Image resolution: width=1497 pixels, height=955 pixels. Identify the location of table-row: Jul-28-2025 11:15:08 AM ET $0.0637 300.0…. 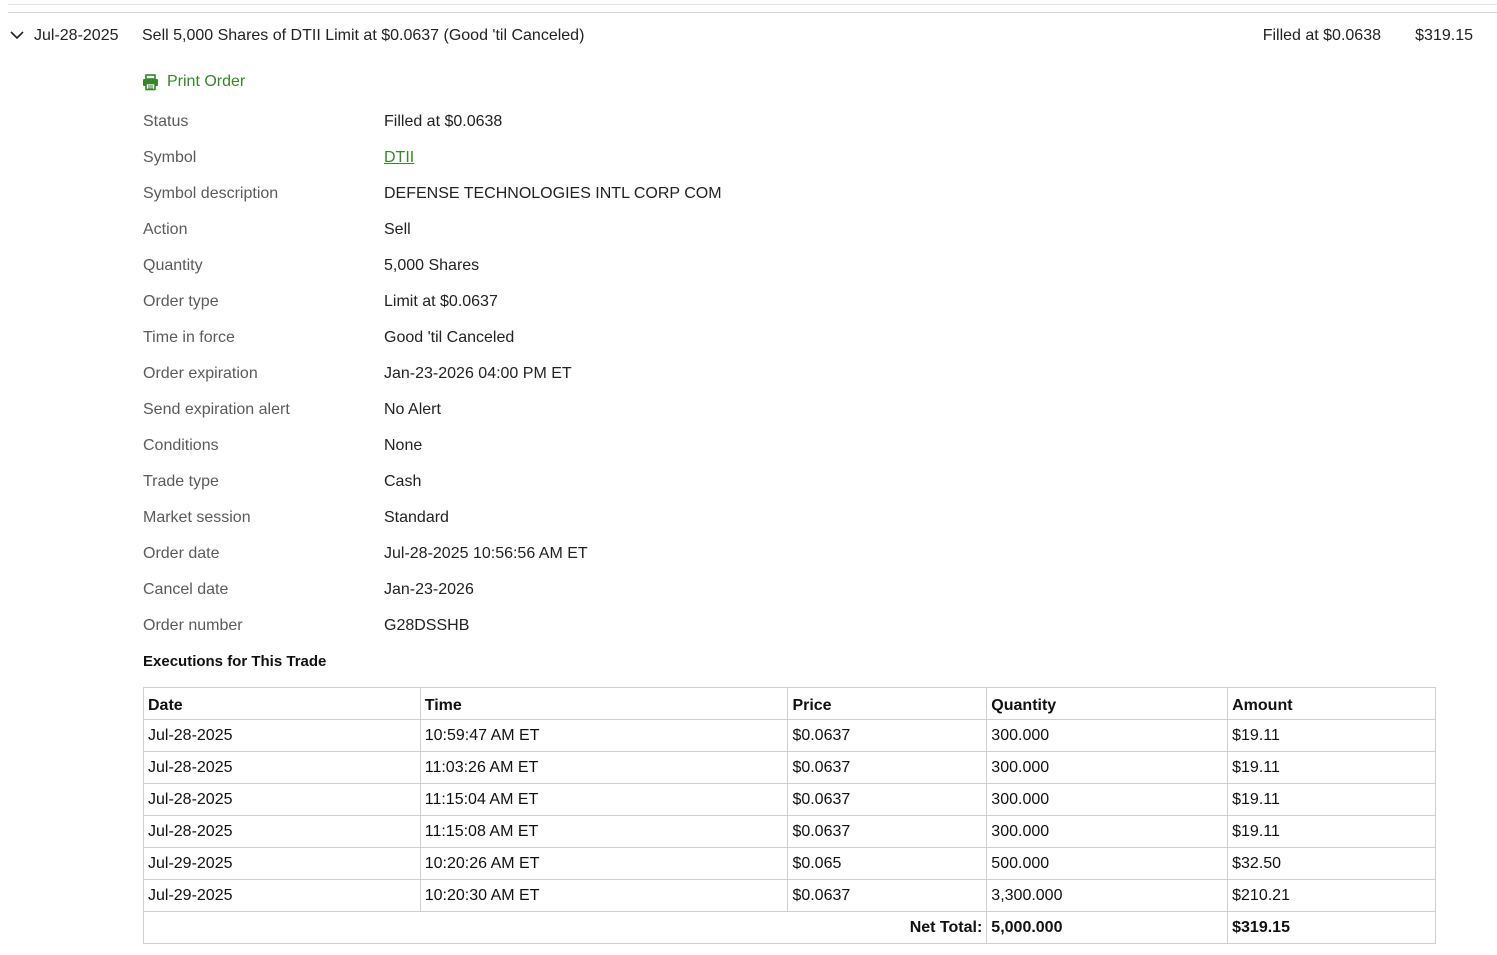
(789, 831).